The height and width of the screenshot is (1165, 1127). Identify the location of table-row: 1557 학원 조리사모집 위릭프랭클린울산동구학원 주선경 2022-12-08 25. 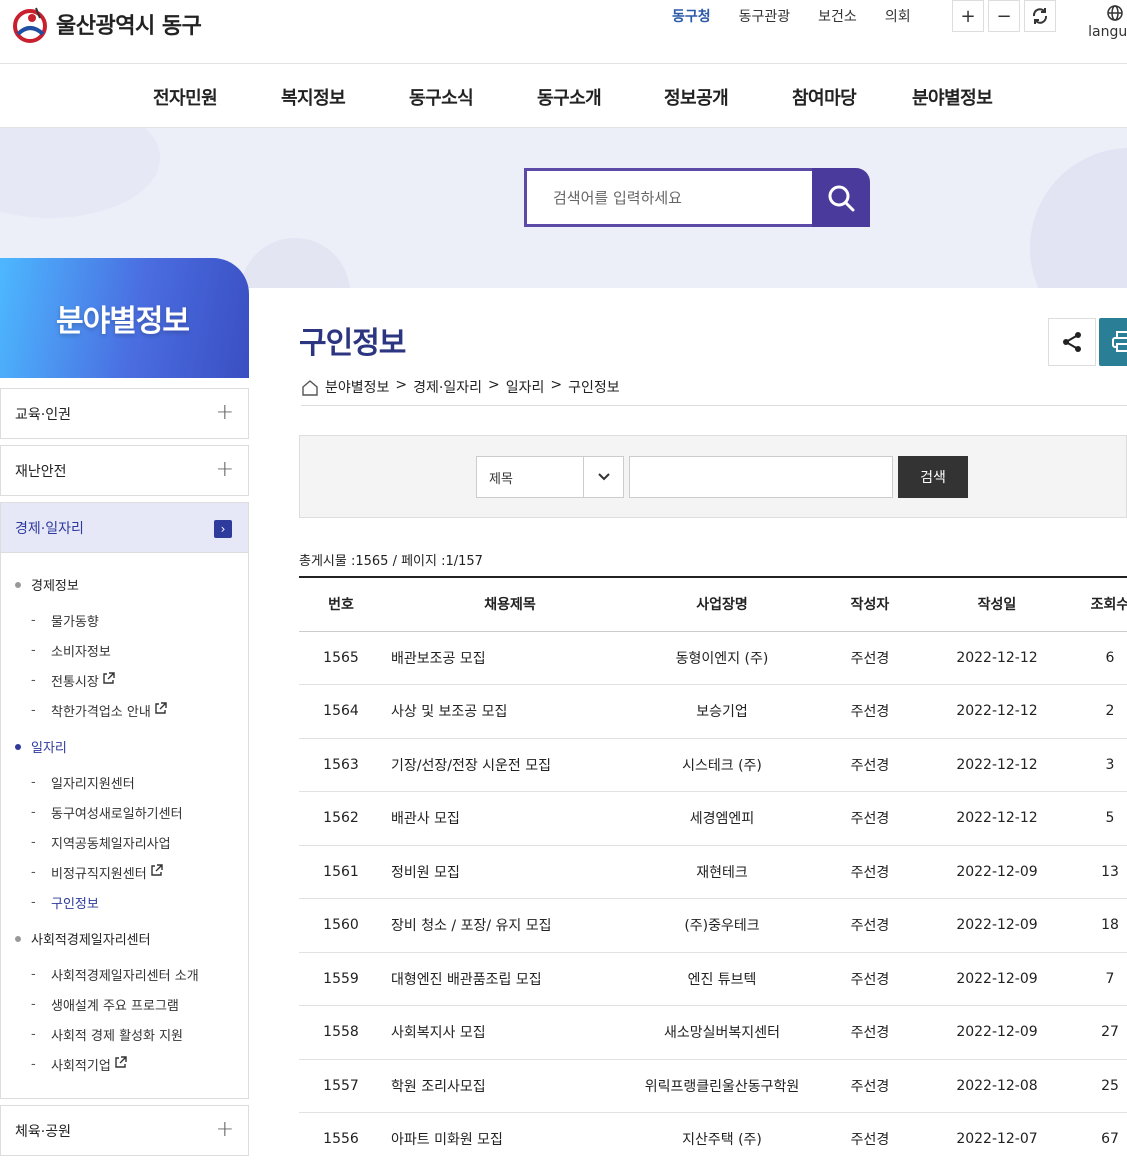
(713, 1086).